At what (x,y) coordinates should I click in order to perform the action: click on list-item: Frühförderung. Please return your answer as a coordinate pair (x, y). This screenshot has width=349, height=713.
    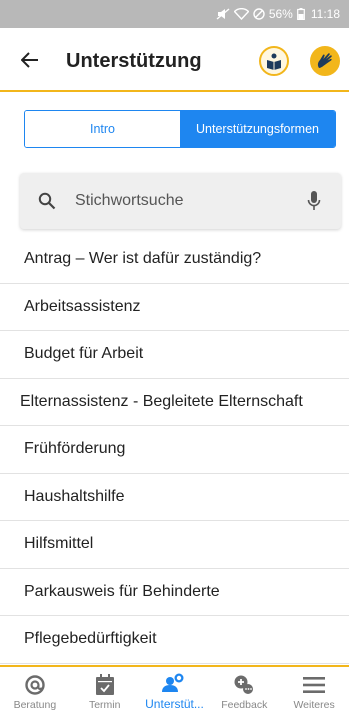
    Looking at the image, I should click on (174, 450).